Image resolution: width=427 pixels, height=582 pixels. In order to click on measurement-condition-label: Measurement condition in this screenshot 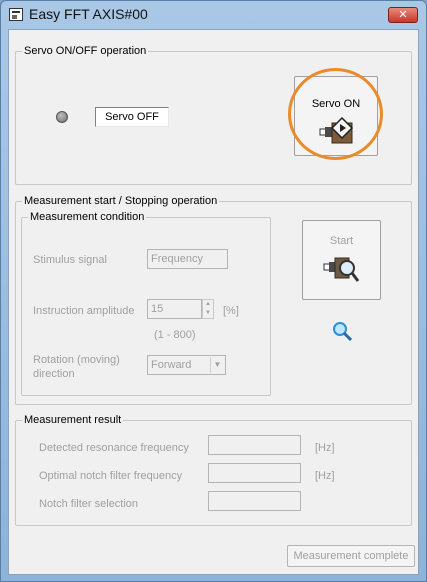, I will do `click(87, 217)`.